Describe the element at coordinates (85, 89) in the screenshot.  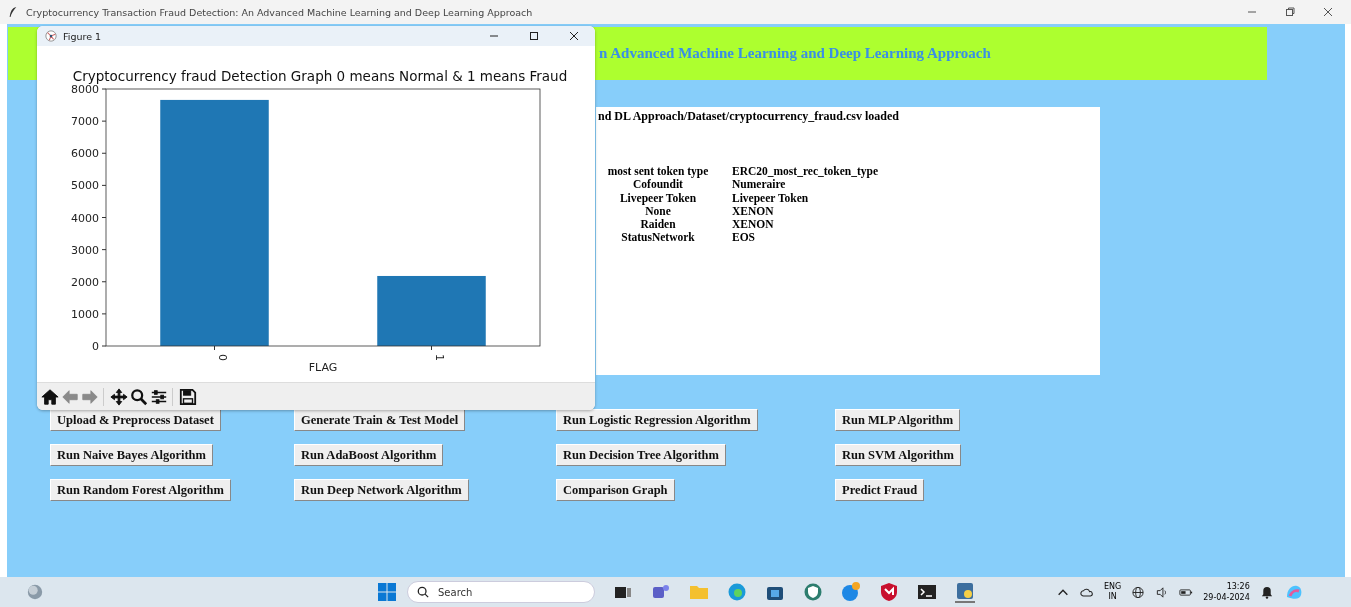
I see `y-tick-label: 8000` at that location.